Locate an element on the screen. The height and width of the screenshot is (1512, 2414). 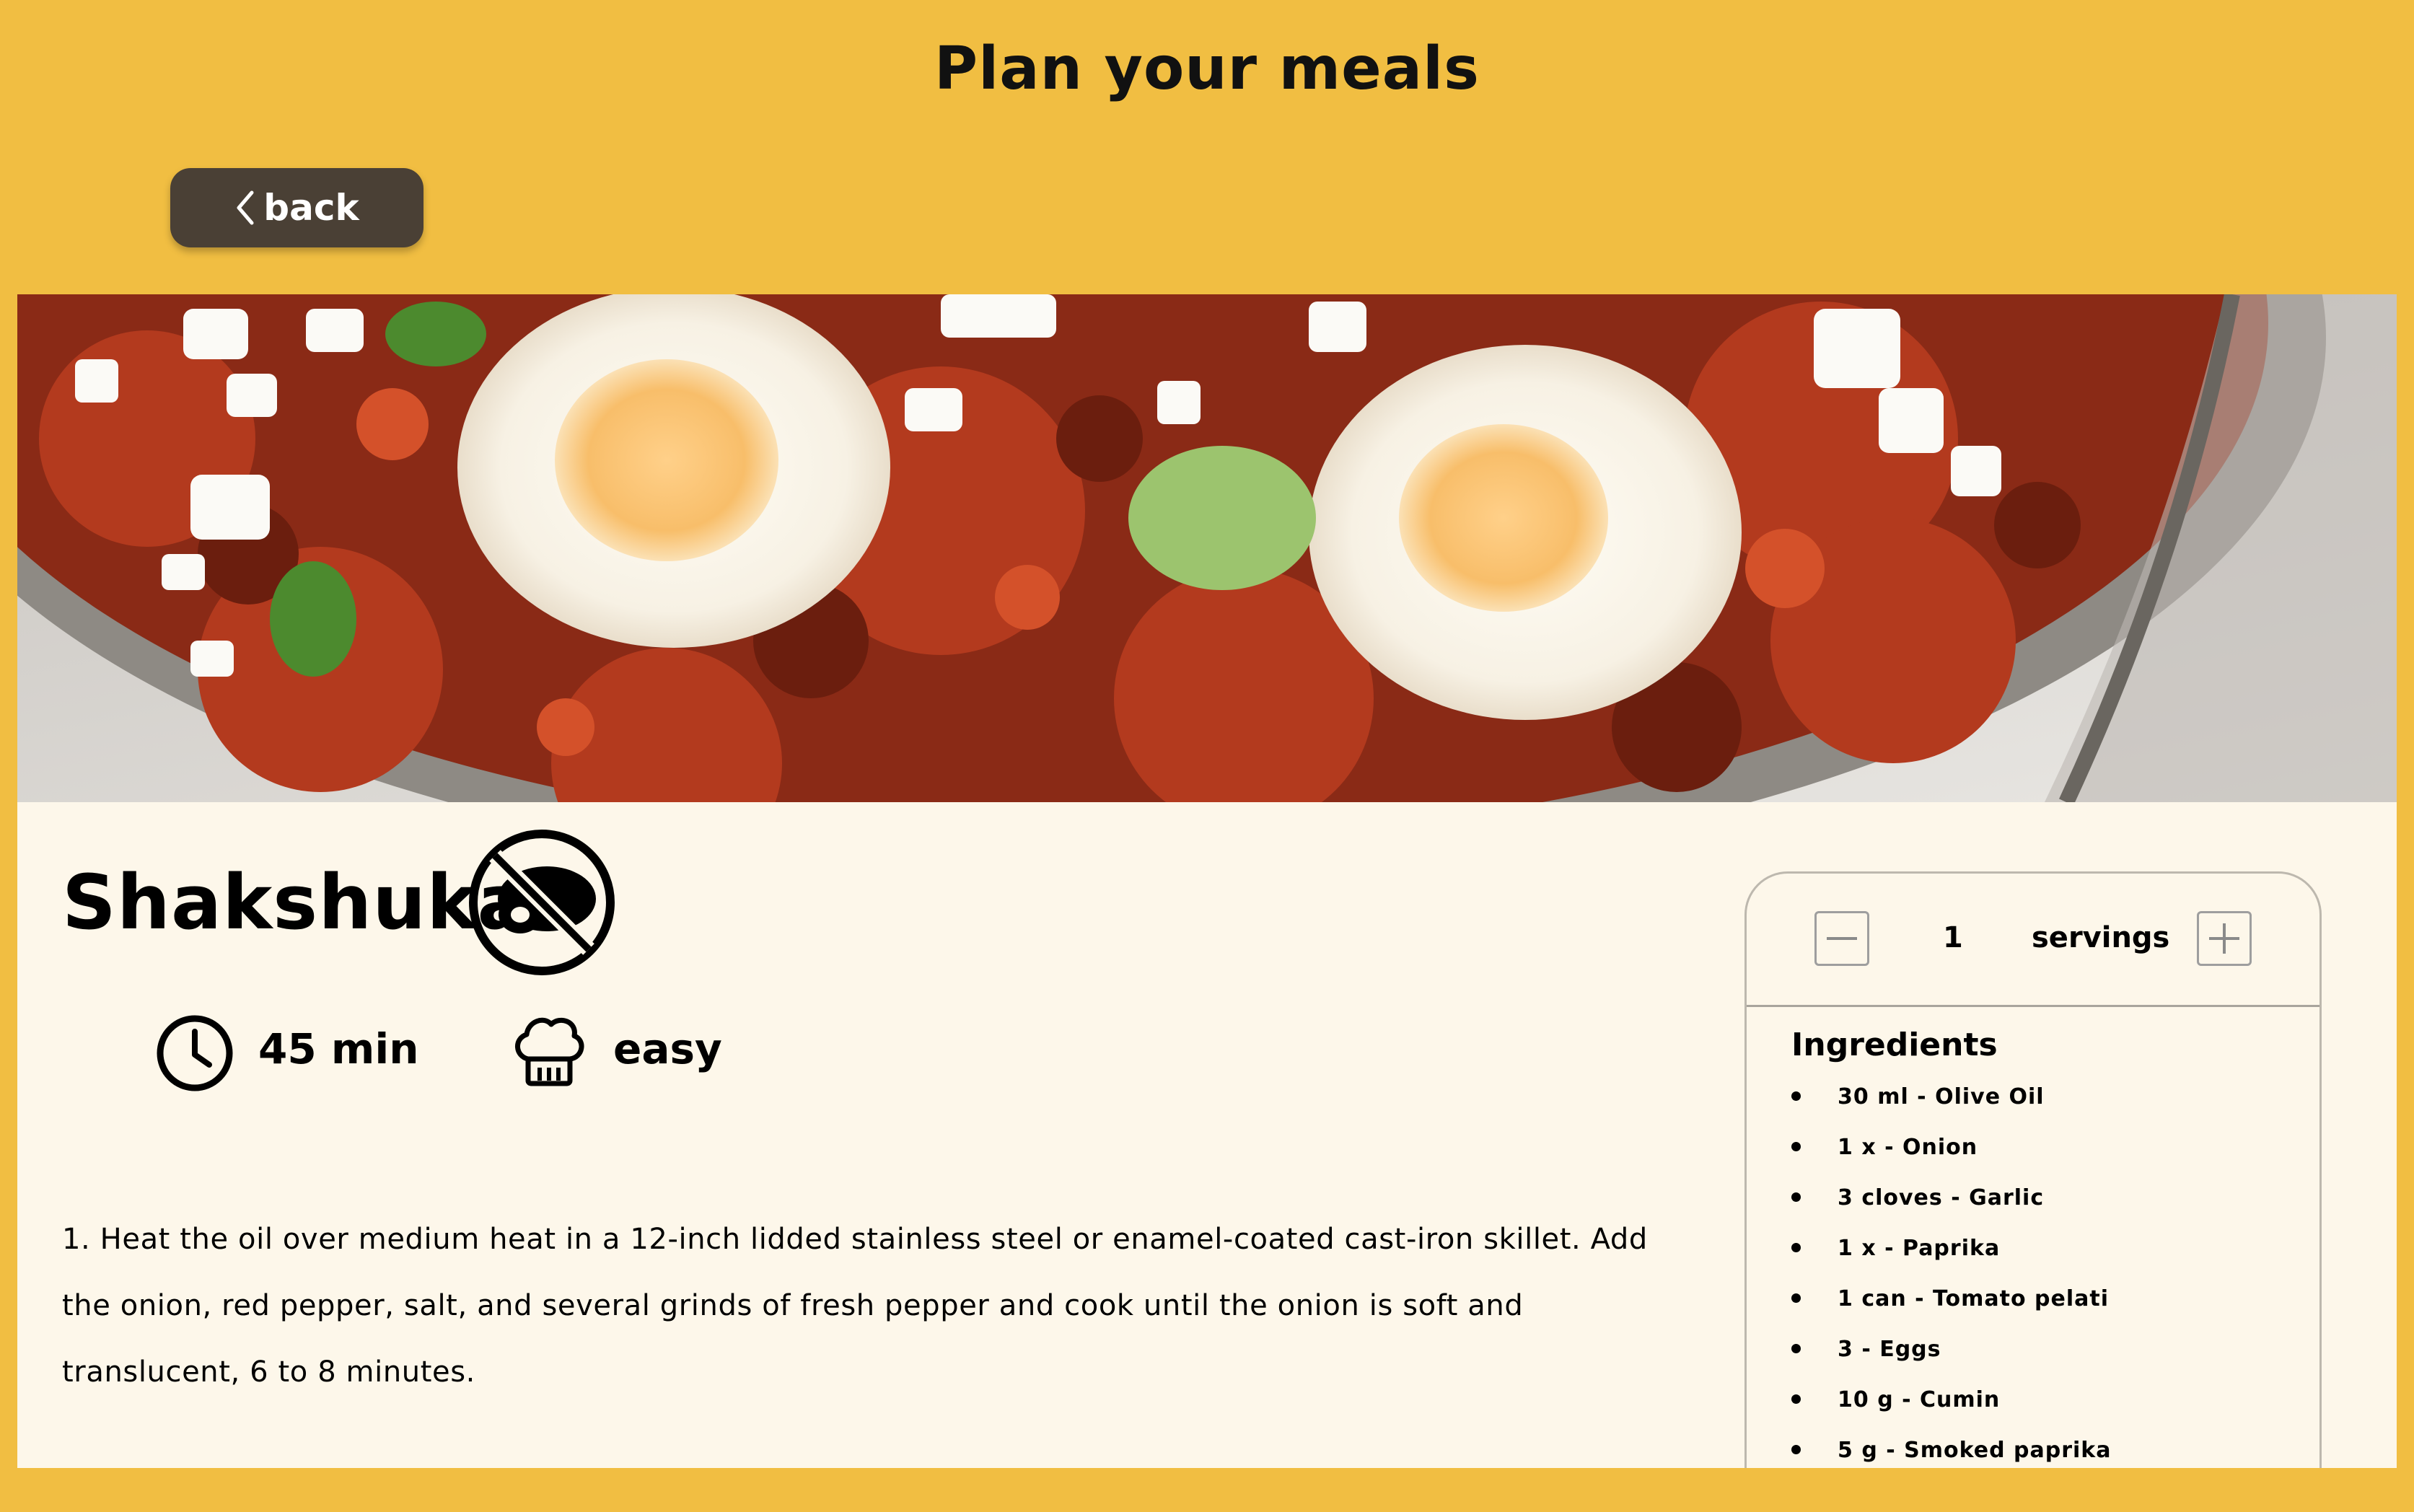
ingredient-item: 3 - Eggs is located at coordinates (1951, 1362).